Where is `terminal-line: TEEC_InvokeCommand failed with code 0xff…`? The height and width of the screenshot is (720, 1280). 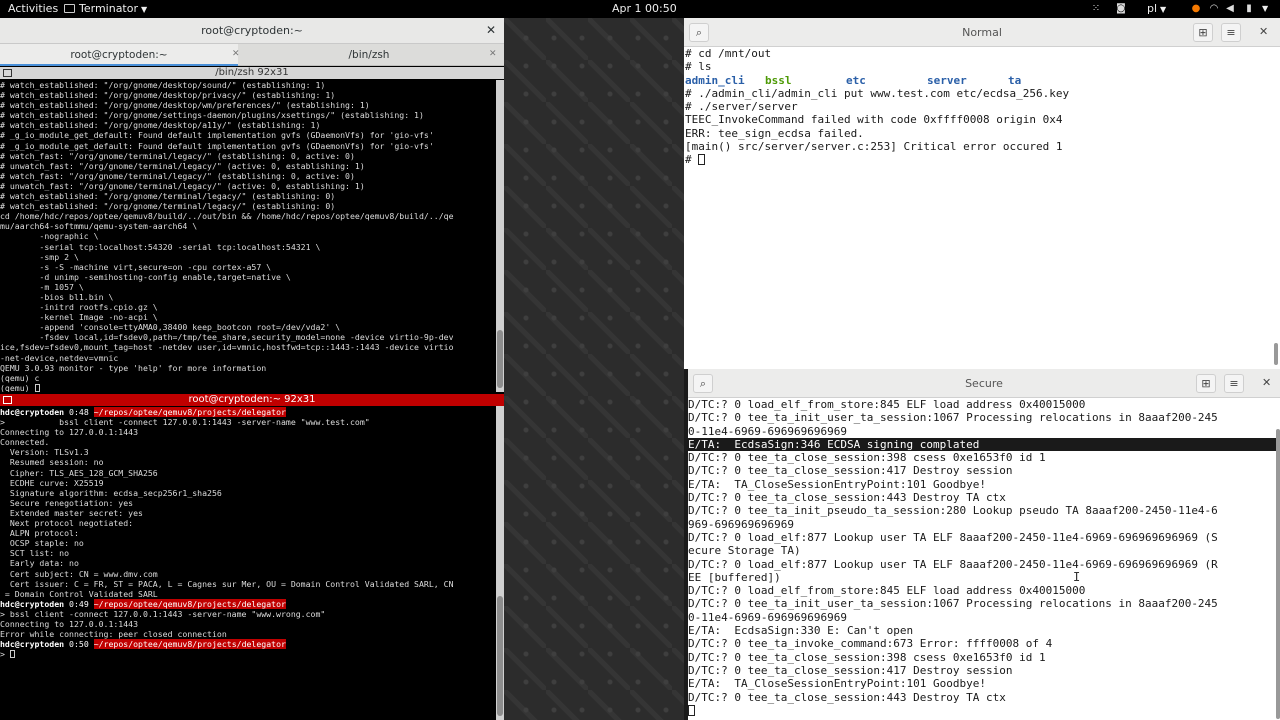 terminal-line: TEEC_InvokeCommand failed with code 0xff… is located at coordinates (874, 120).